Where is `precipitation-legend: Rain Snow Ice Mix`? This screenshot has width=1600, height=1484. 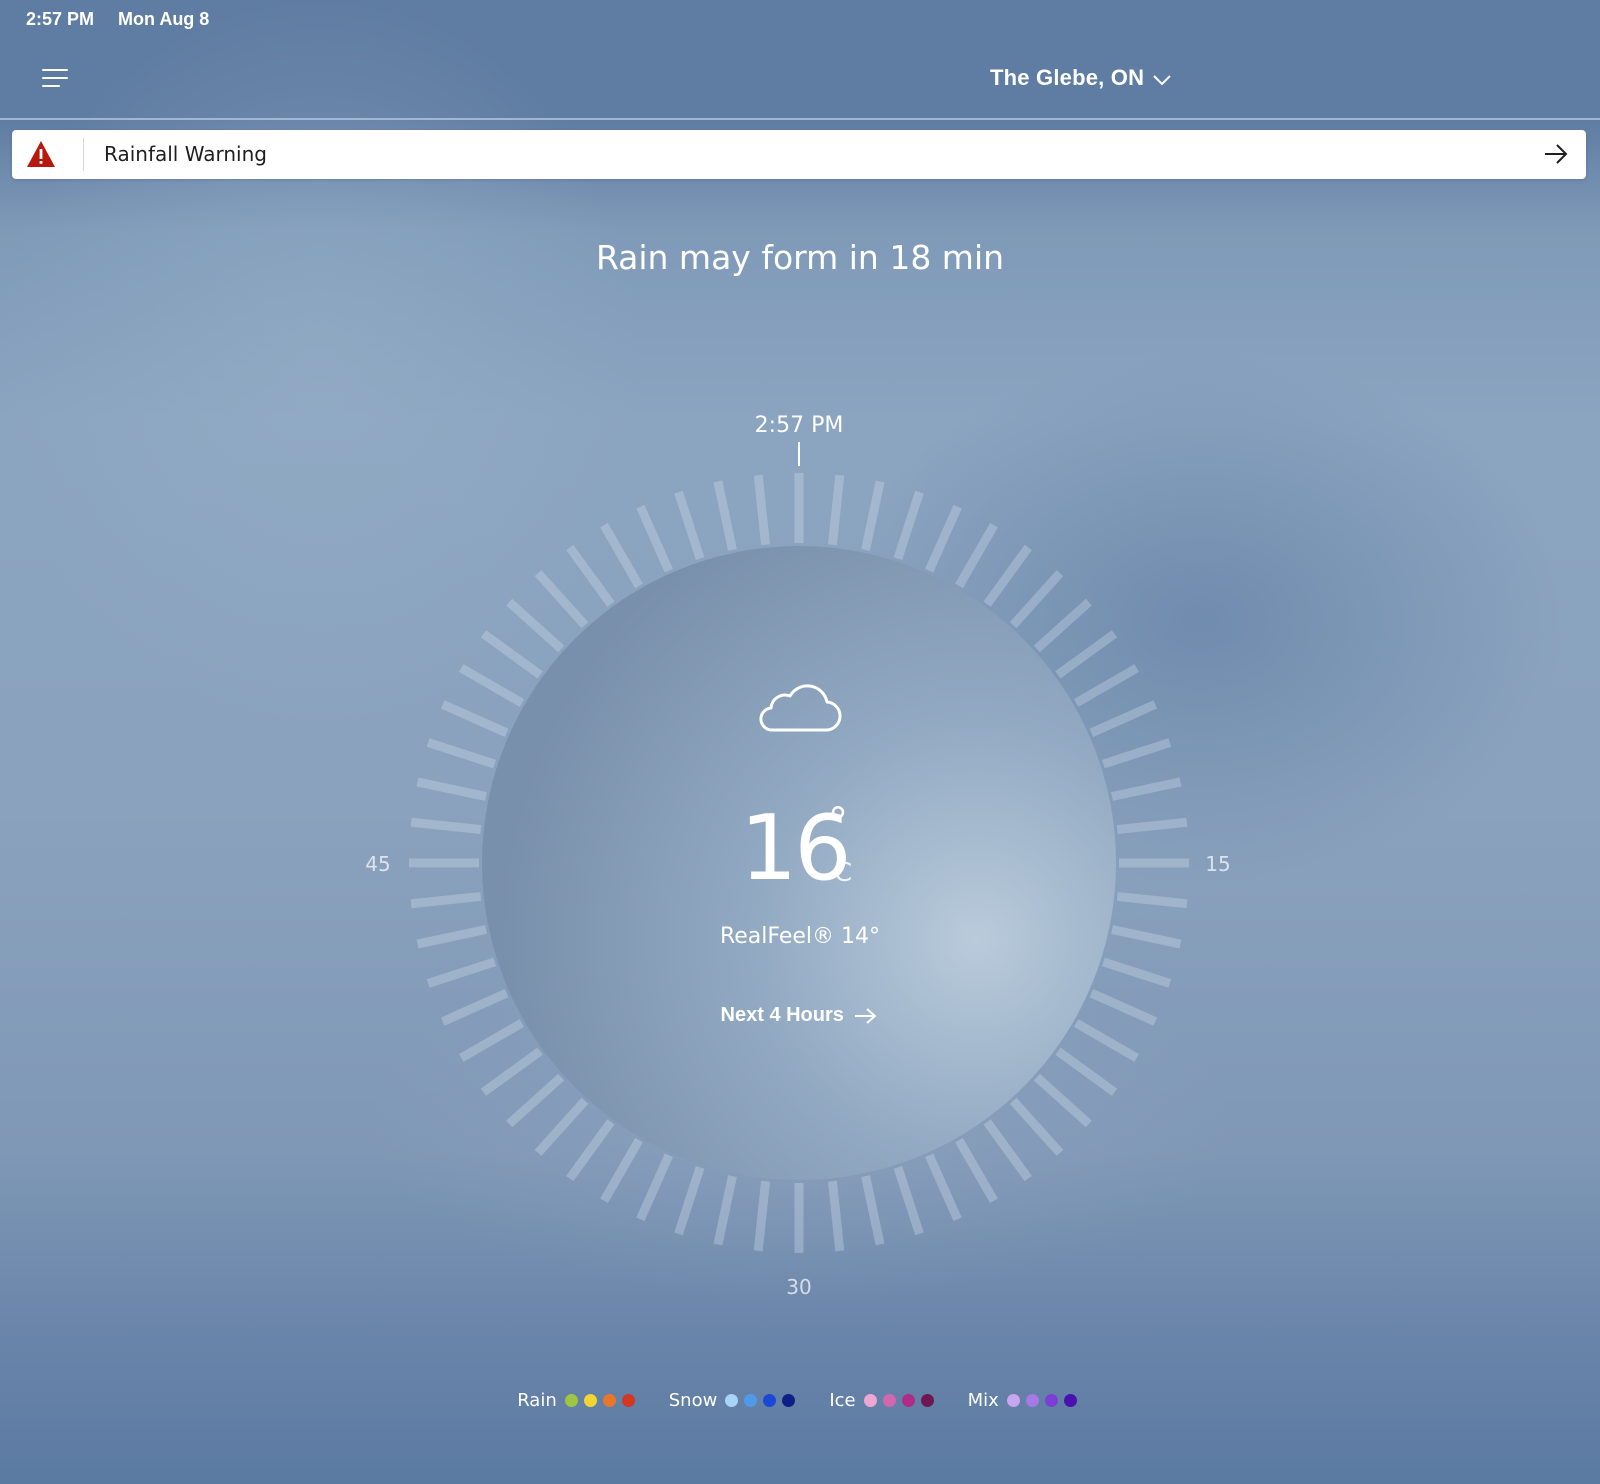
precipitation-legend: Rain Snow Ice Mix is located at coordinates (800, 1400).